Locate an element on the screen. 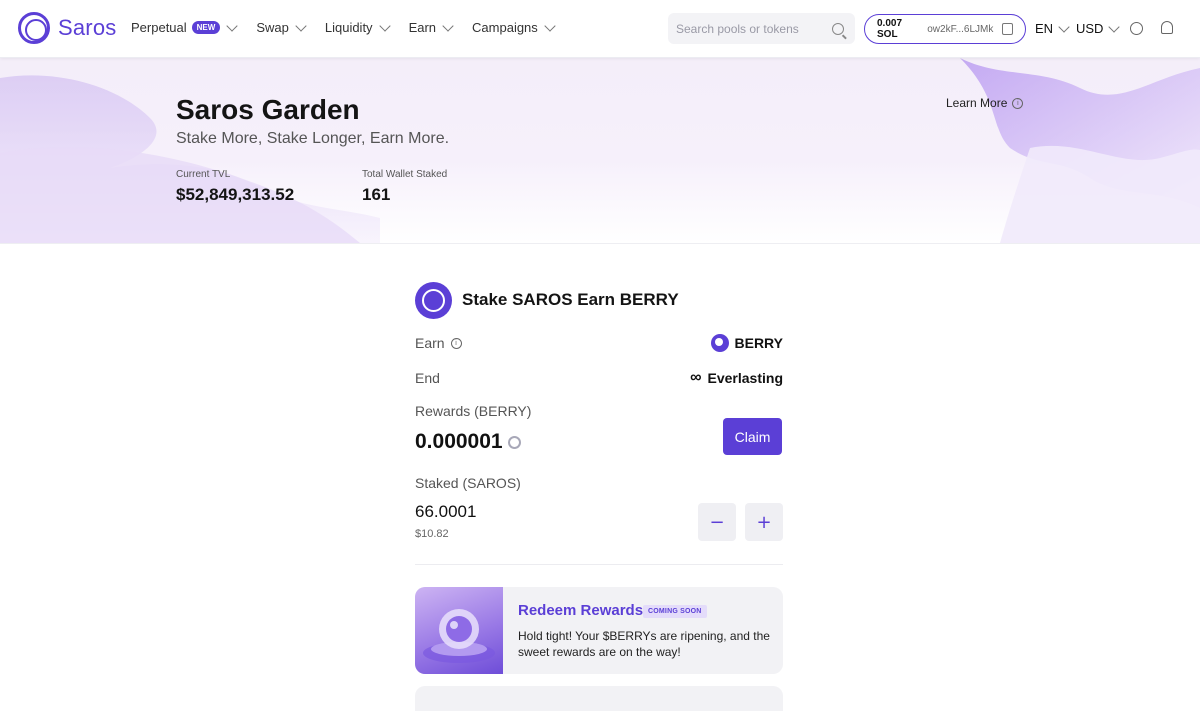  menu-item-label: Earn is located at coordinates (422, 27).